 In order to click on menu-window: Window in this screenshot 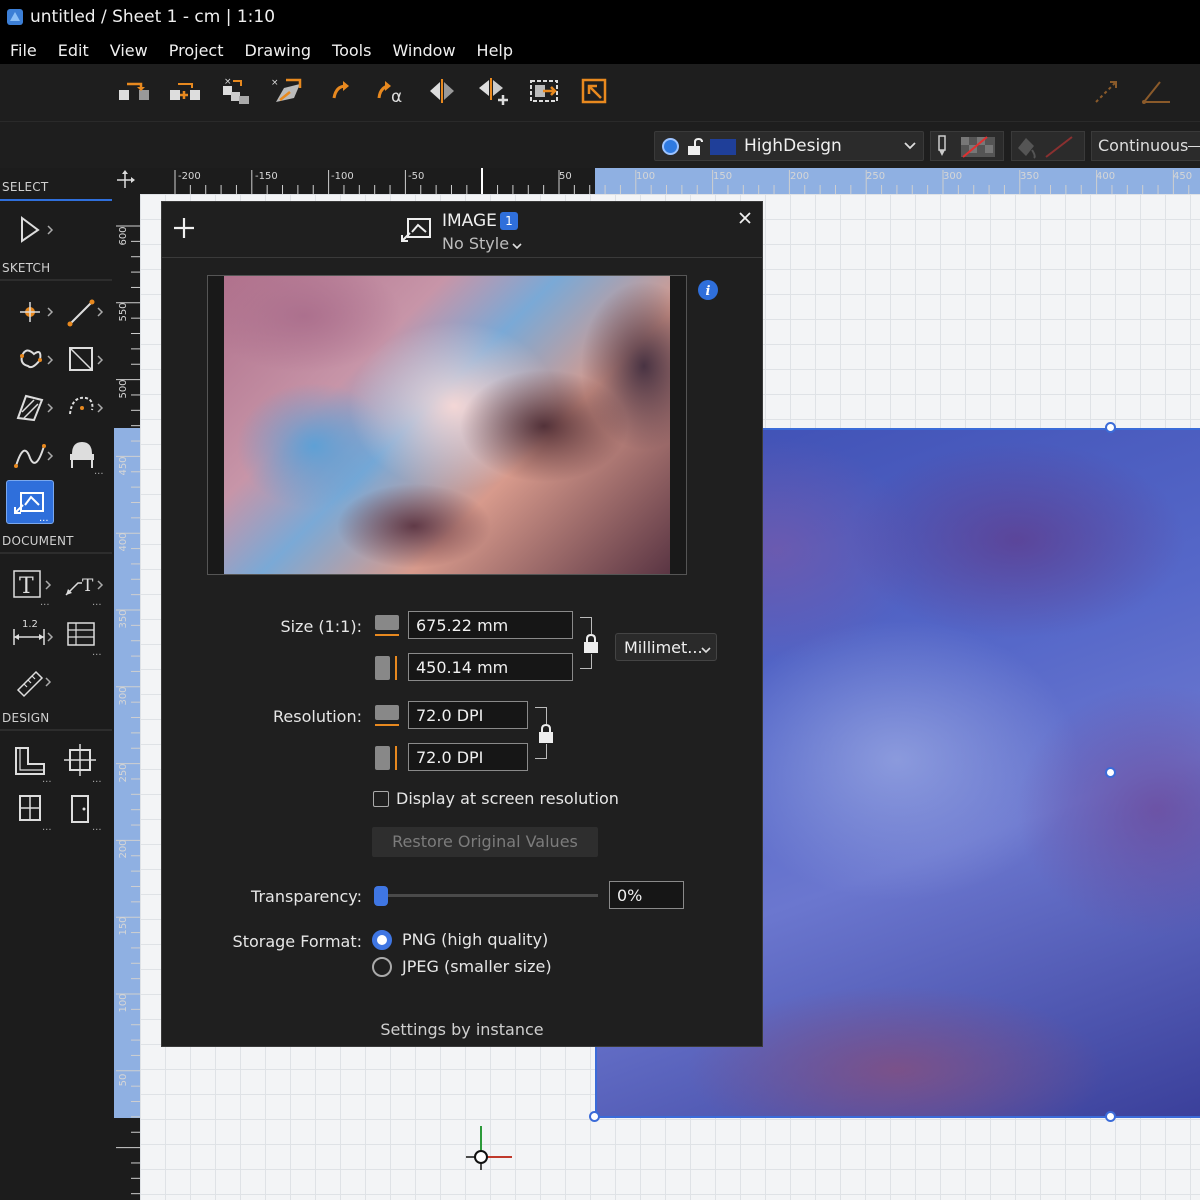, I will do `click(423, 50)`.